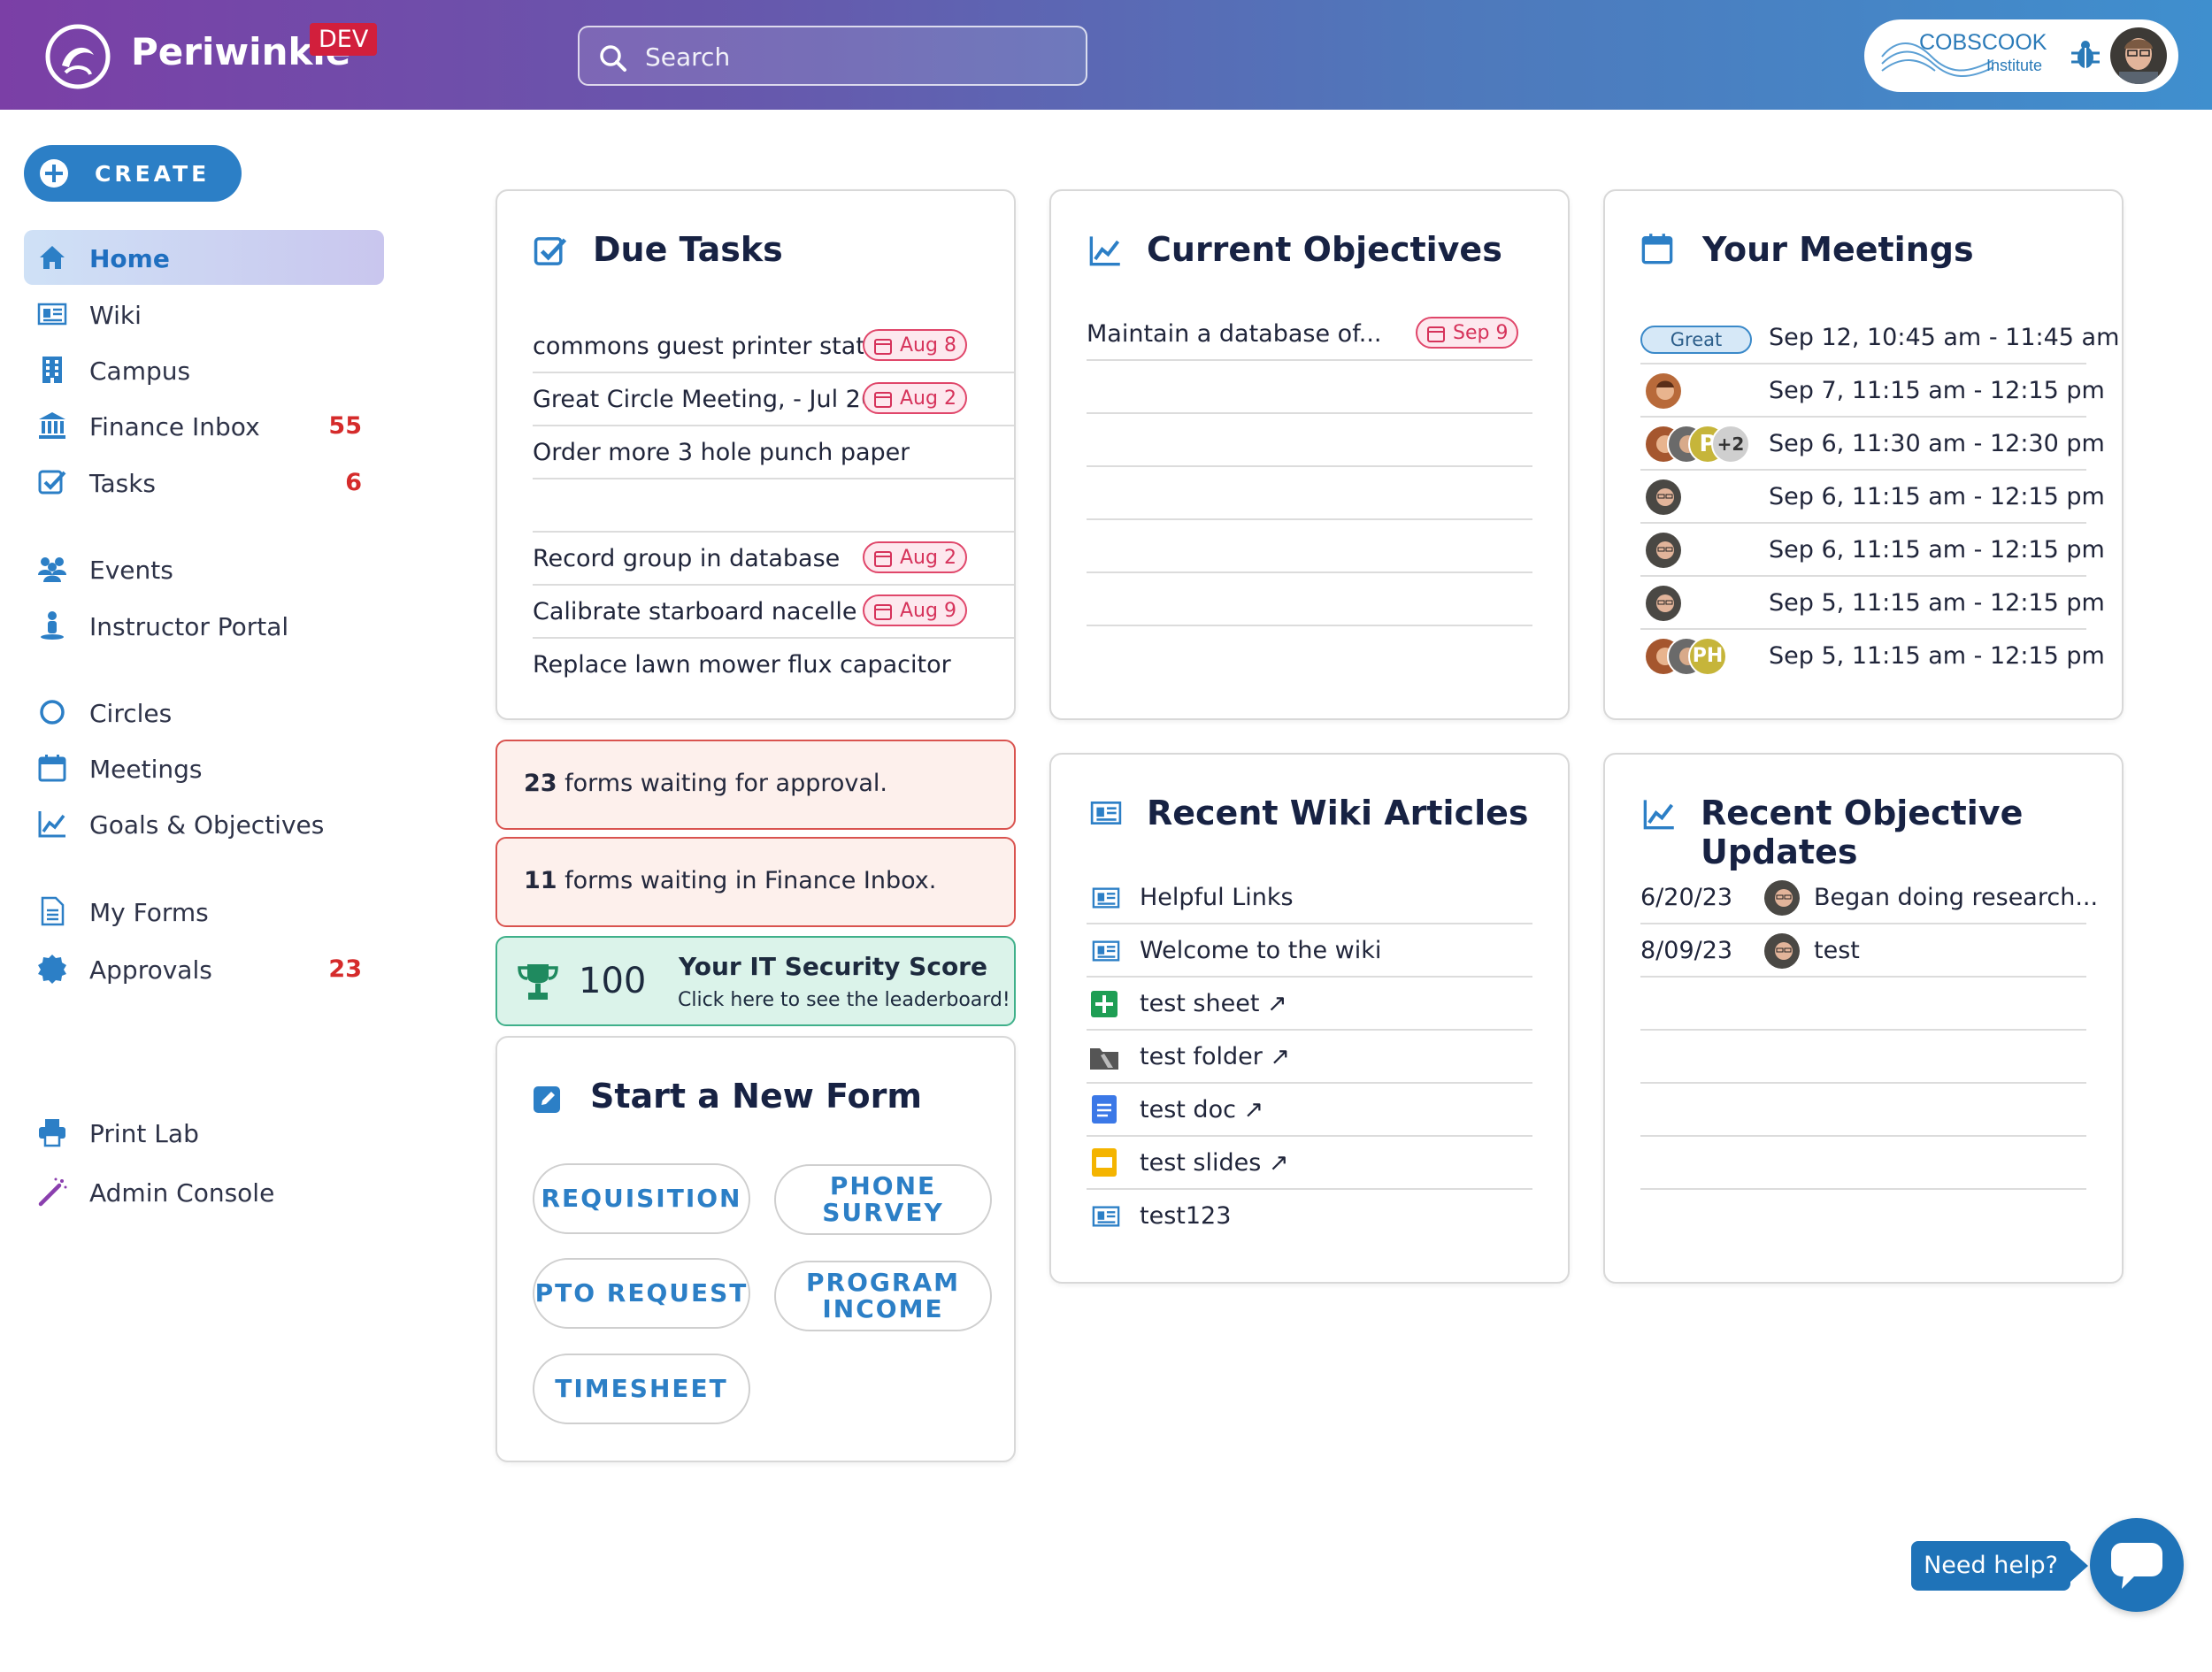 The image size is (2212, 1672). What do you see at coordinates (204, 969) in the screenshot?
I see `sidebar-item-approvals: Approvals 23` at bounding box center [204, 969].